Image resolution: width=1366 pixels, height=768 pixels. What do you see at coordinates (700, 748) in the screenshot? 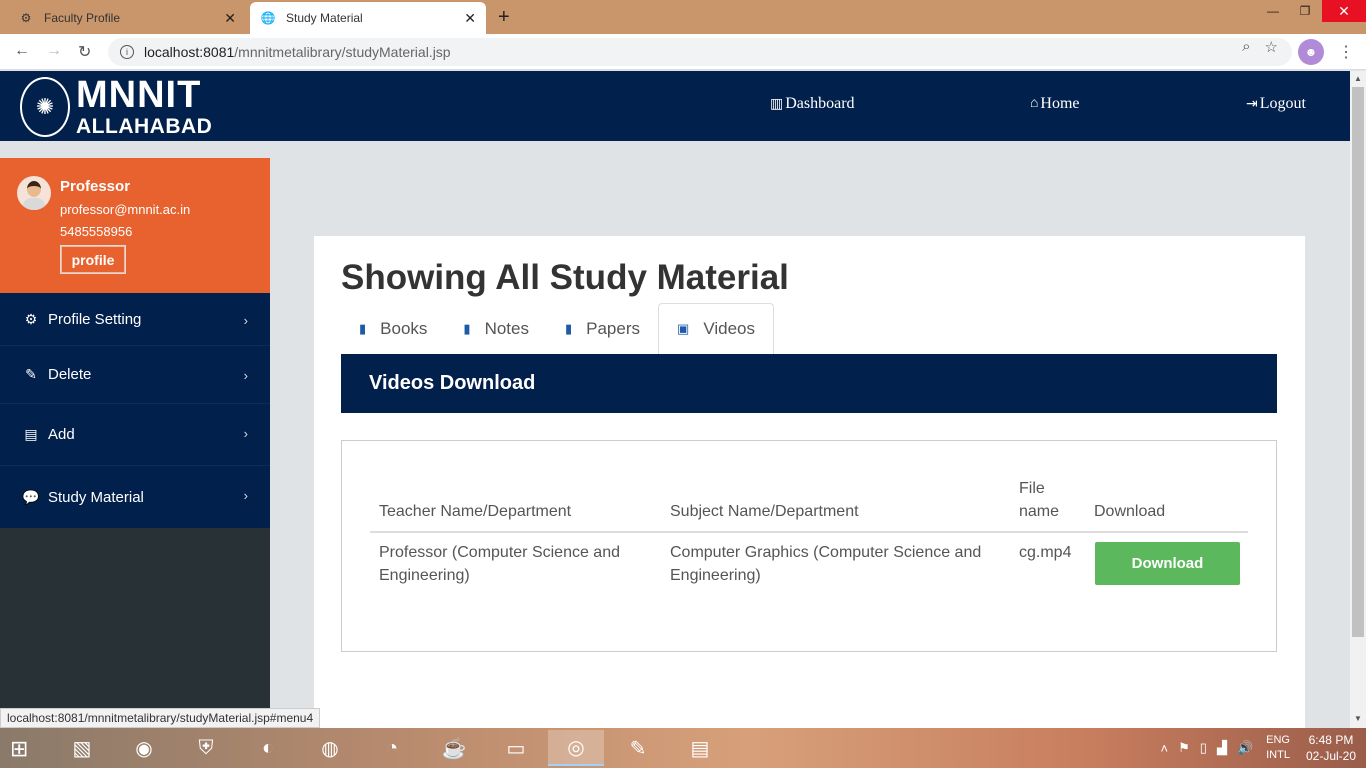
I see `window-app-icon: ▤` at bounding box center [700, 748].